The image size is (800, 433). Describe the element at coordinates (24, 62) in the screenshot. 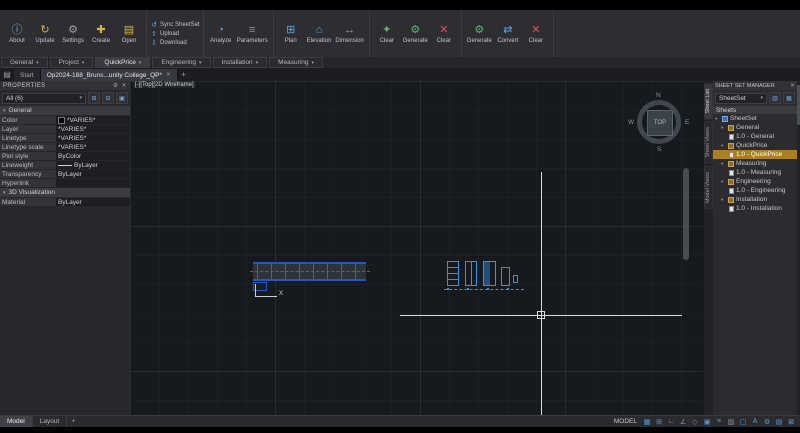

I see `panel-tab-general: General ▾` at that location.